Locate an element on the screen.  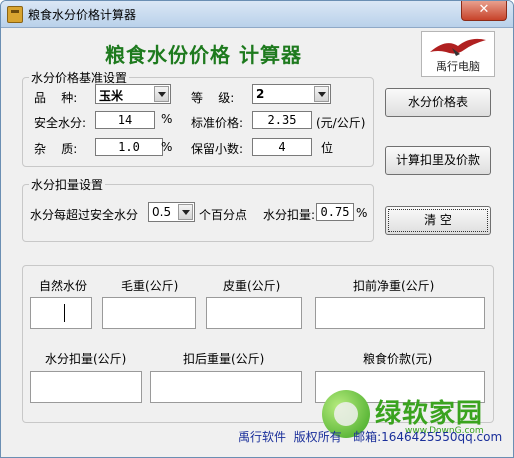
post-weight-label: 扣后重量(公斤) is located at coordinates (224, 359).